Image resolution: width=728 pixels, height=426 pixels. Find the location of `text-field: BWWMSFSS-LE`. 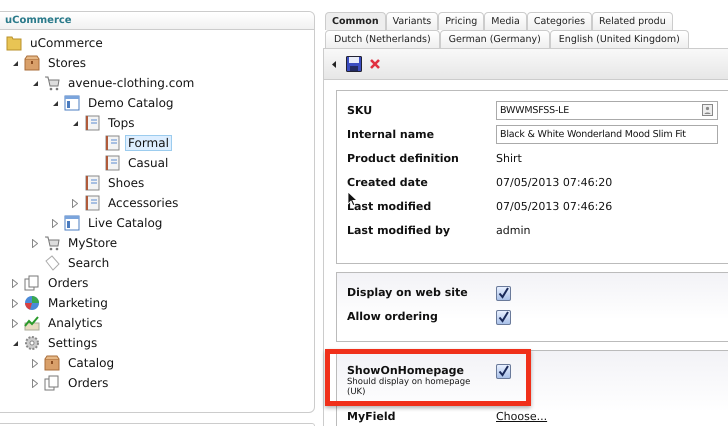

text-field: BWWMSFSS-LE is located at coordinates (607, 110).